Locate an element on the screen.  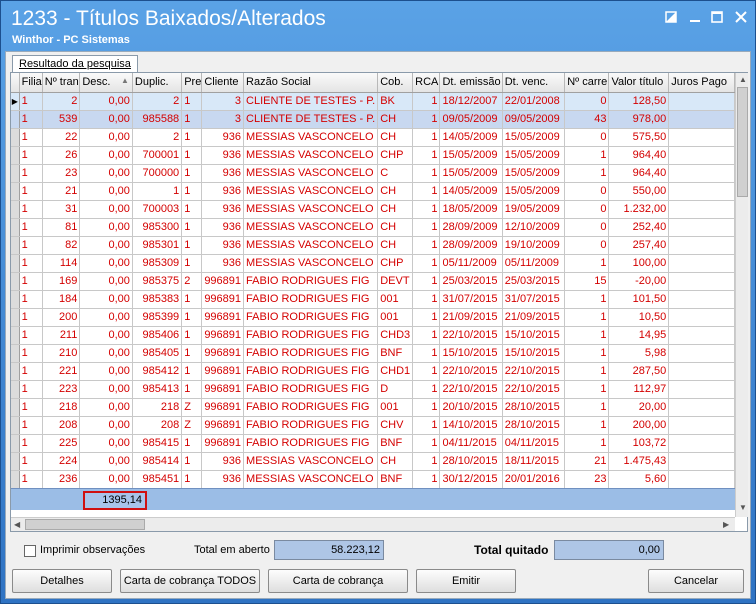
scroll-up-icon: ▲ is located at coordinates (743, 79).